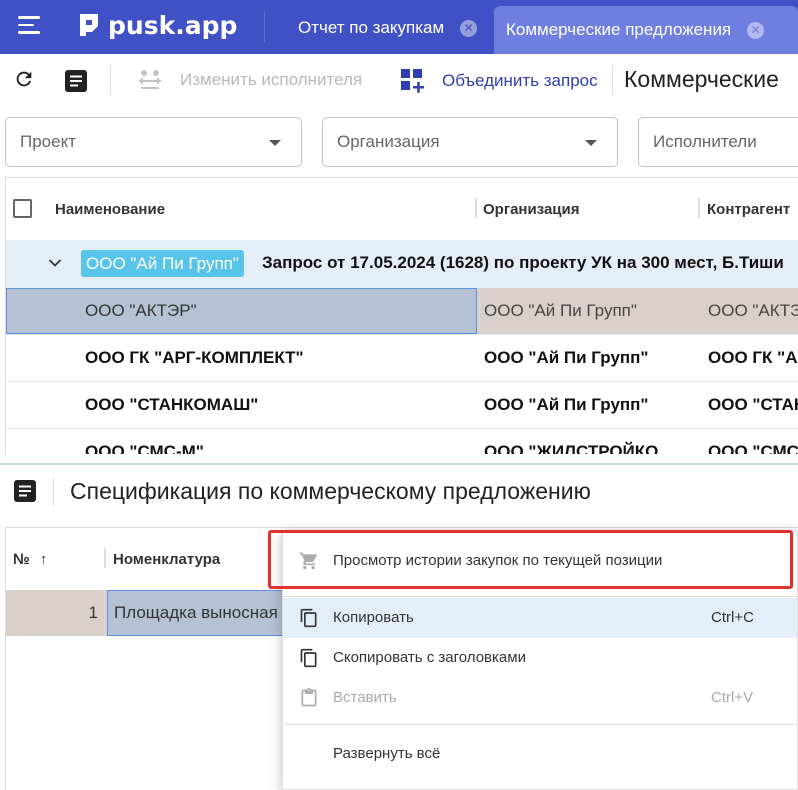  What do you see at coordinates (402, 441) in the screenshot?
I see `table-row: ООО "СМС-М" ООО "ЖИЛСТРОЙКО ООО "СМС` at bounding box center [402, 441].